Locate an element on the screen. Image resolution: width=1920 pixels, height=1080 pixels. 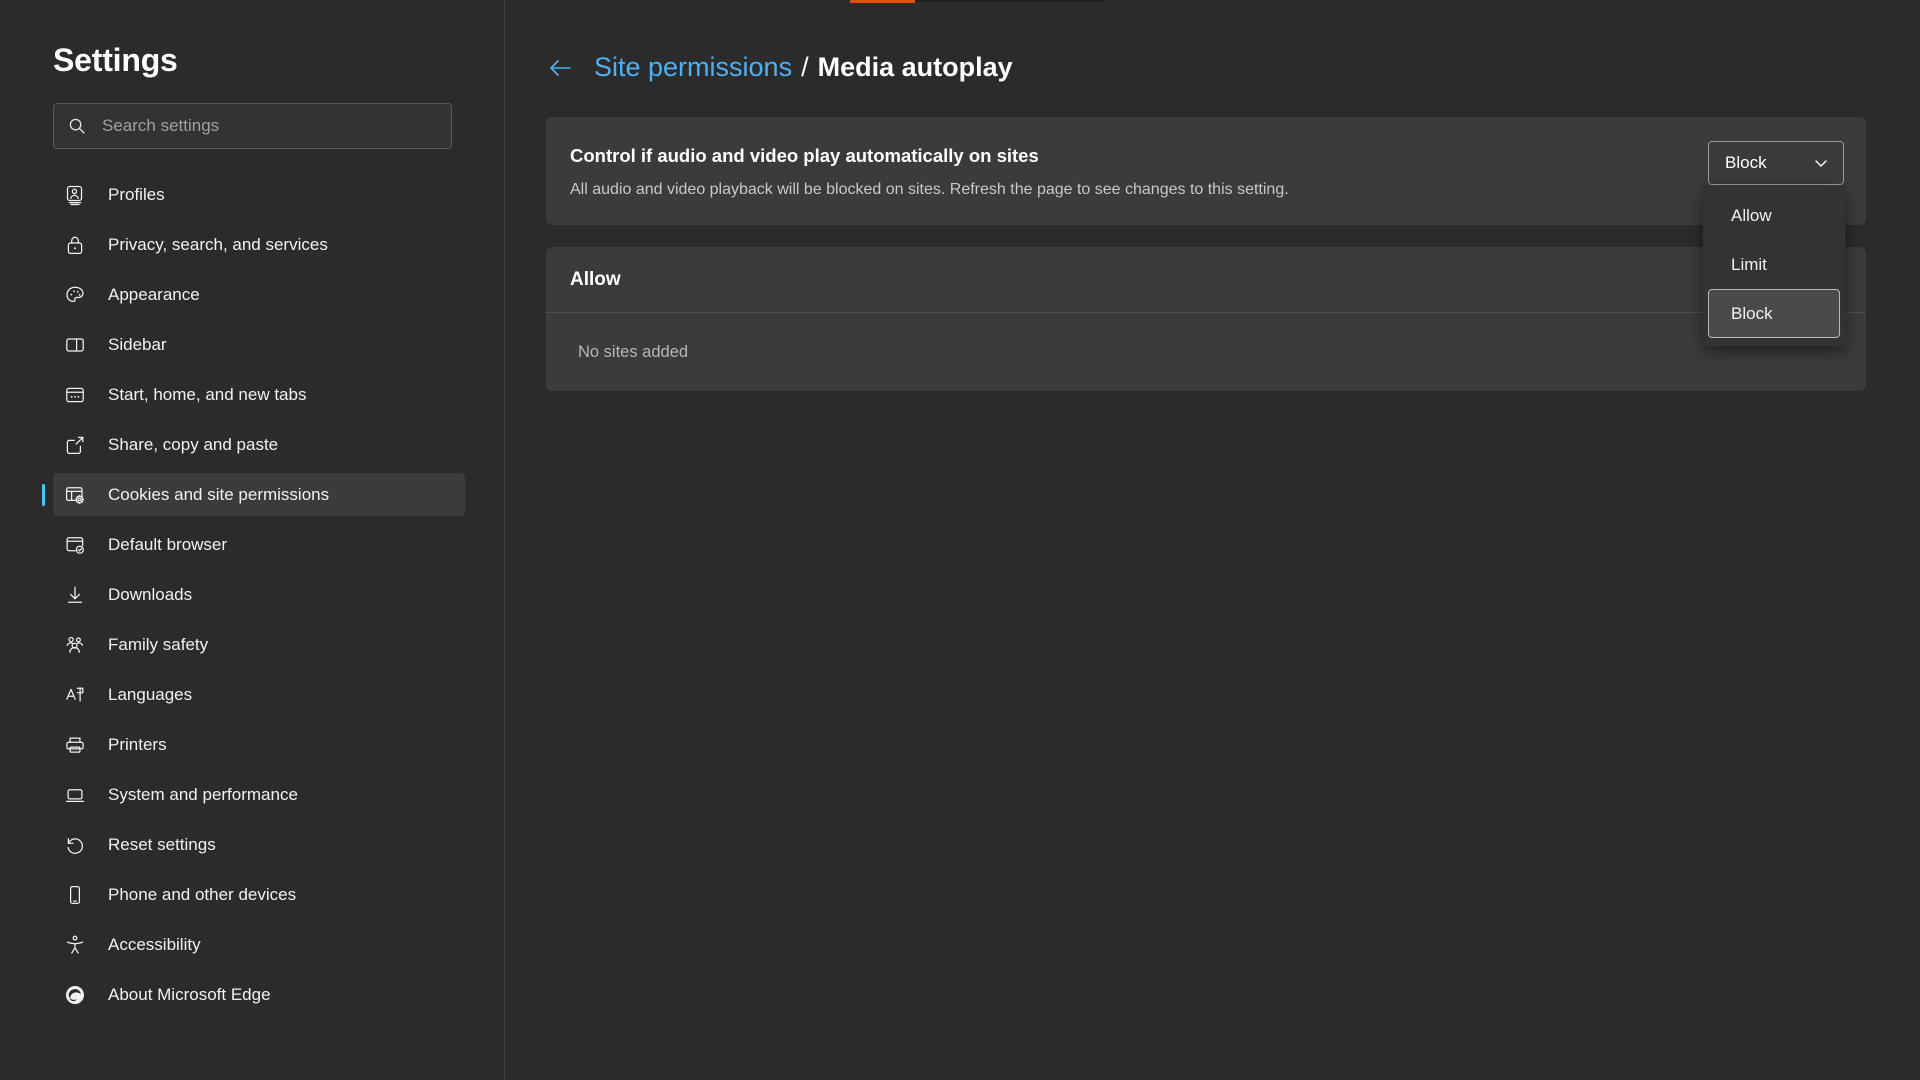
search-settings-box is located at coordinates (252, 126).